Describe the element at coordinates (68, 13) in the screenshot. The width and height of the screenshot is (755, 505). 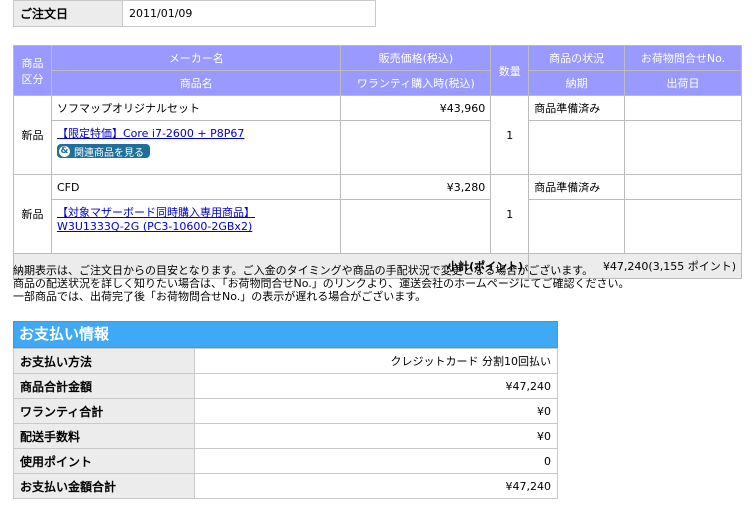
I see `order-date-label: ご注文日` at that location.